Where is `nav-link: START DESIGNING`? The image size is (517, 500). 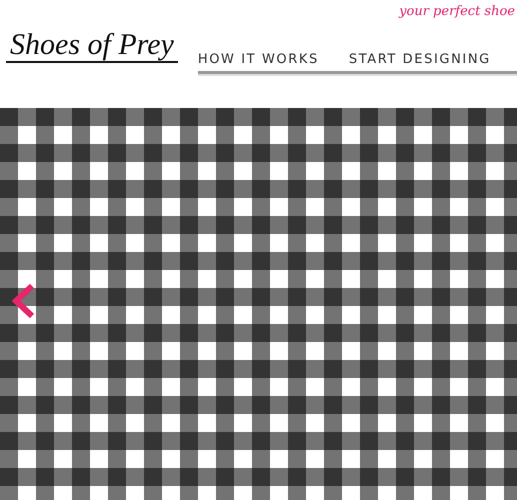 nav-link: START DESIGNING is located at coordinates (419, 59).